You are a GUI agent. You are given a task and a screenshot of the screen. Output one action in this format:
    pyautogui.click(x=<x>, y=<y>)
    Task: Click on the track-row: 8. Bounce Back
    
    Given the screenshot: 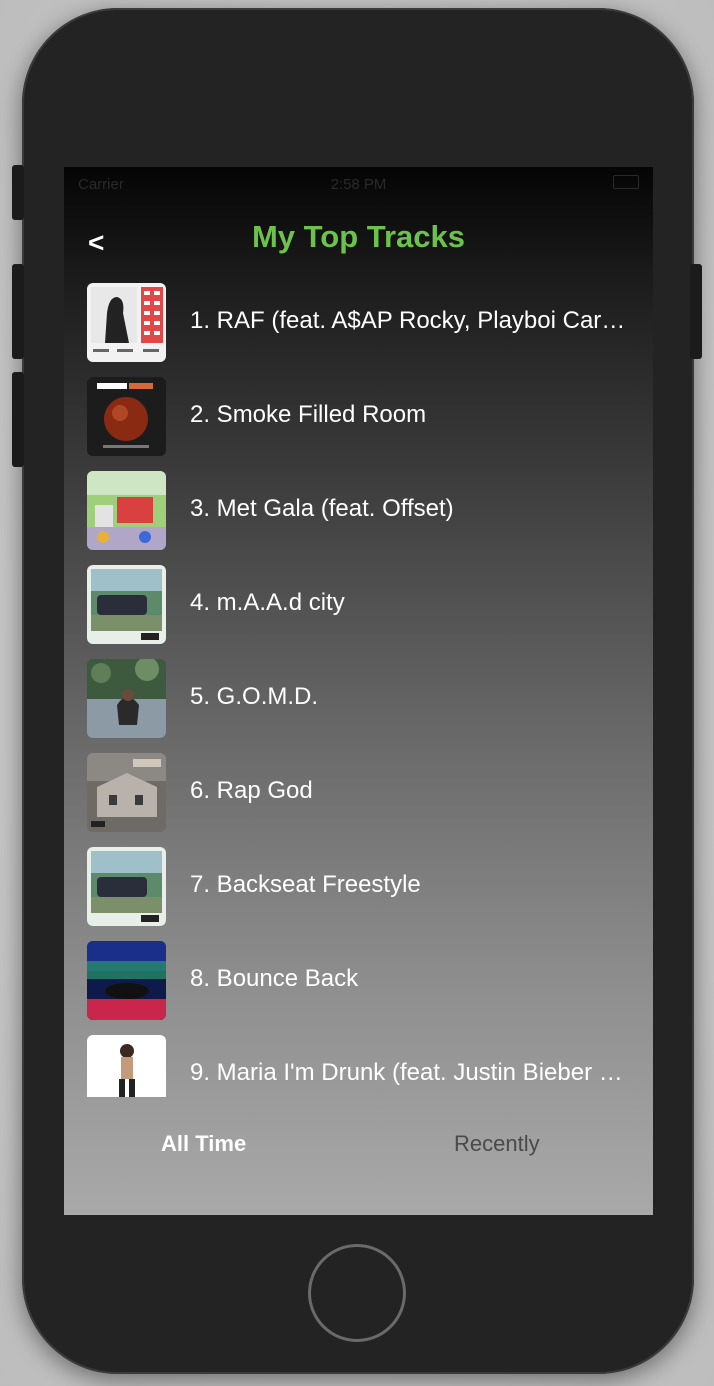 What is the action you would take?
    pyautogui.click(x=358, y=988)
    